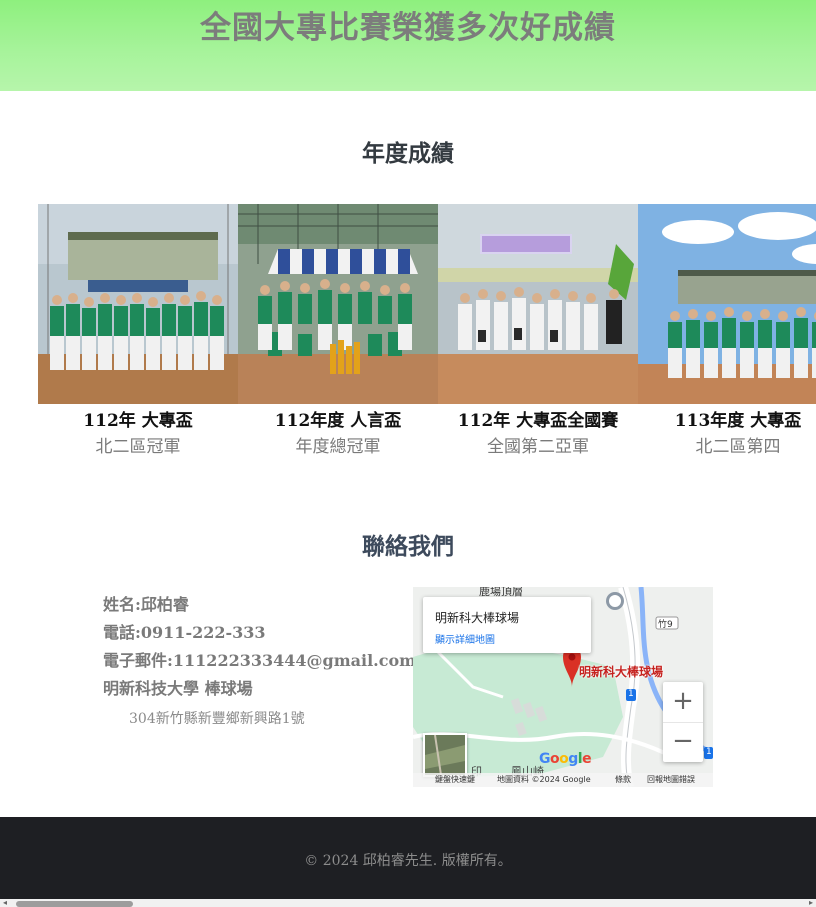 This screenshot has width=816, height=907. I want to click on contact-email: 電子郵件:111222333444@gmail.com, so click(260, 660).